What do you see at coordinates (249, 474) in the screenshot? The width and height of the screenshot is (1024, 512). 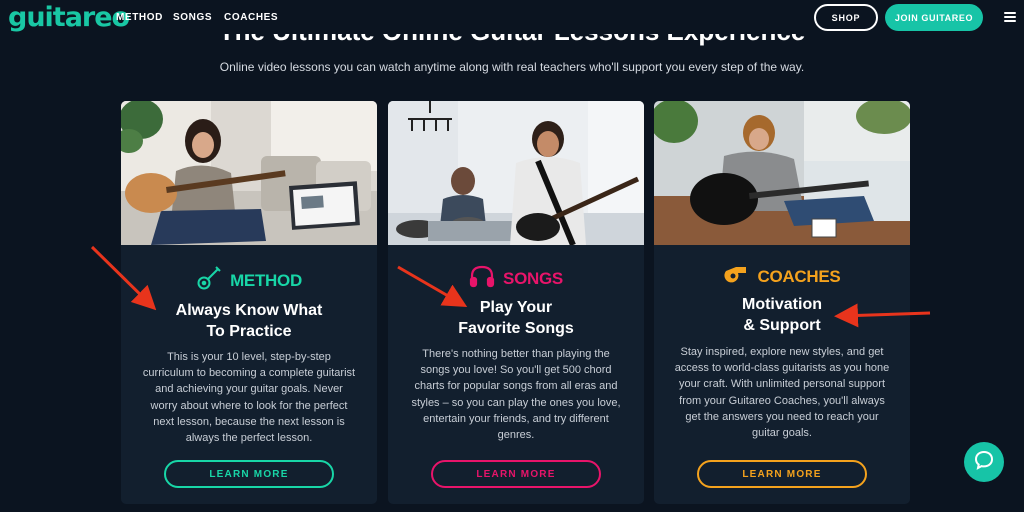 I see `method-learn-more-button: LEARN MORE` at bounding box center [249, 474].